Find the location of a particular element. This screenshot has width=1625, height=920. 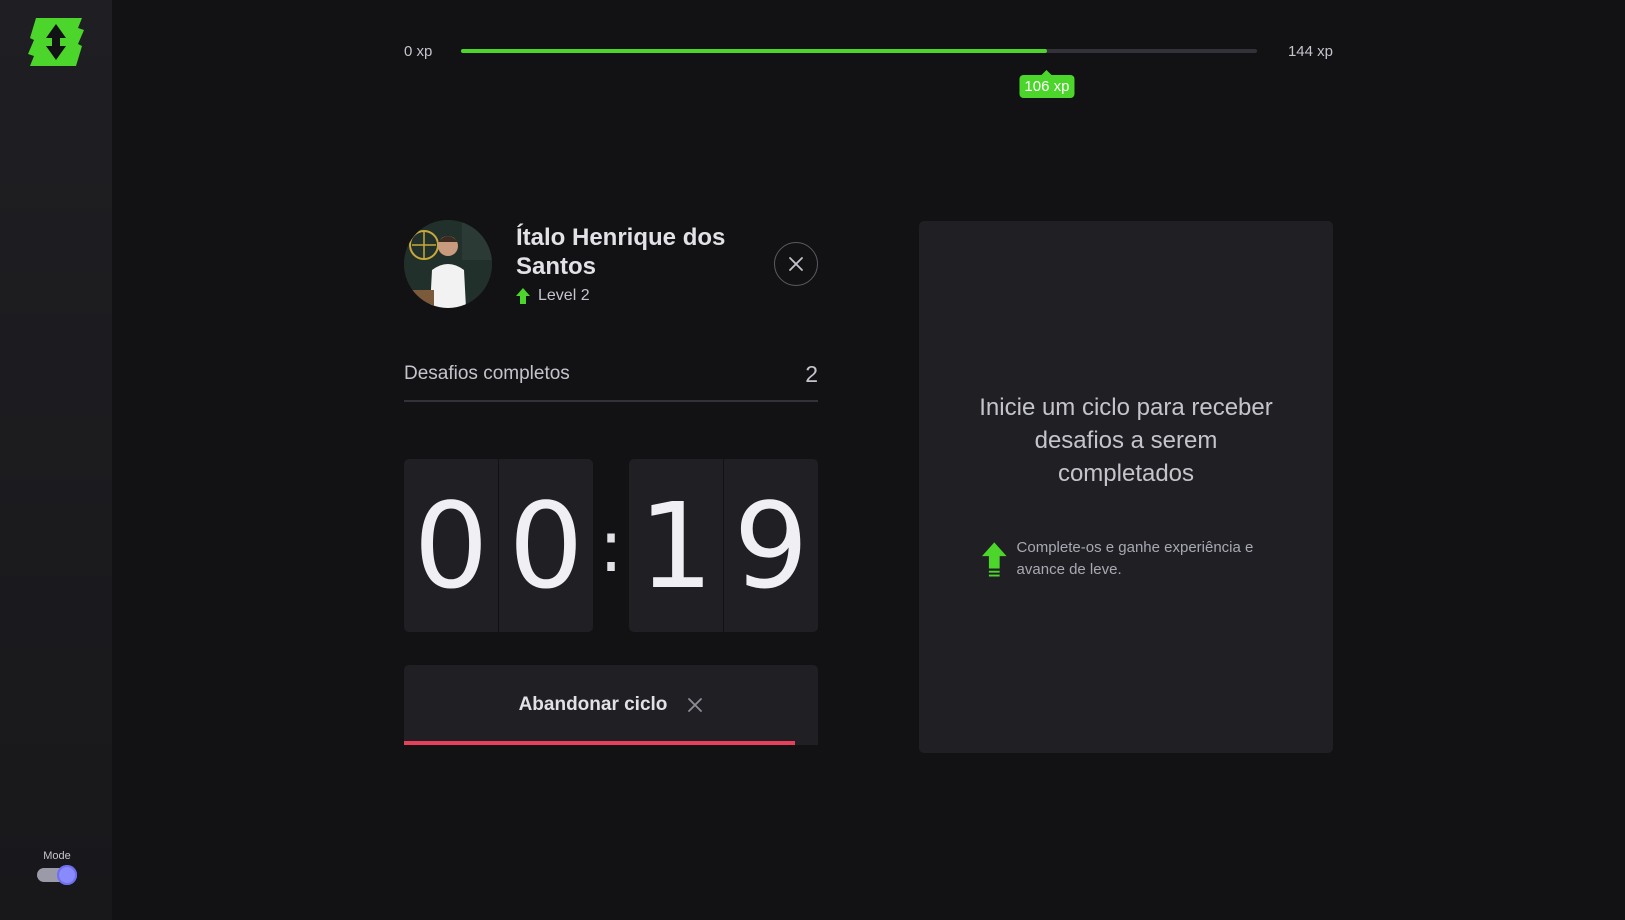

xp-current-badge: 106 xp is located at coordinates (1047, 86).